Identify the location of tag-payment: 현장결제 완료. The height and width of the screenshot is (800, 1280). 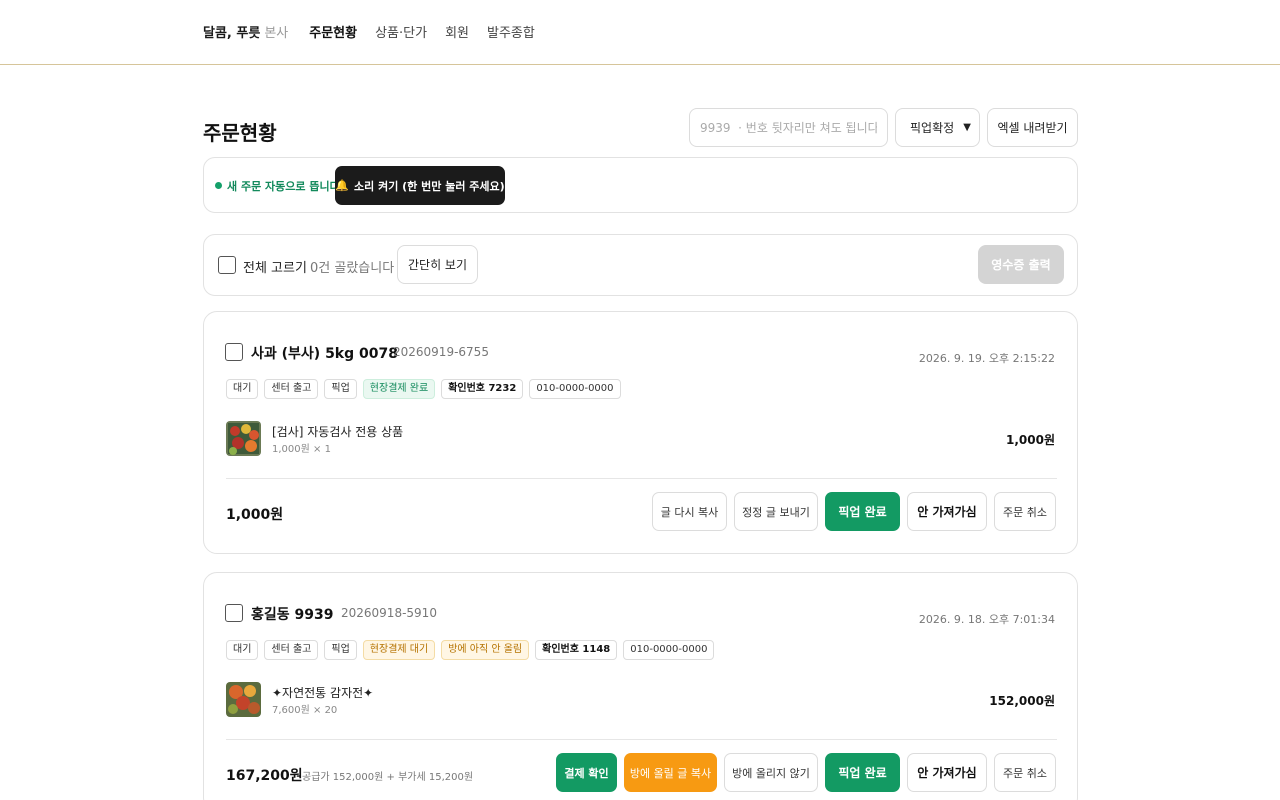
(399, 389).